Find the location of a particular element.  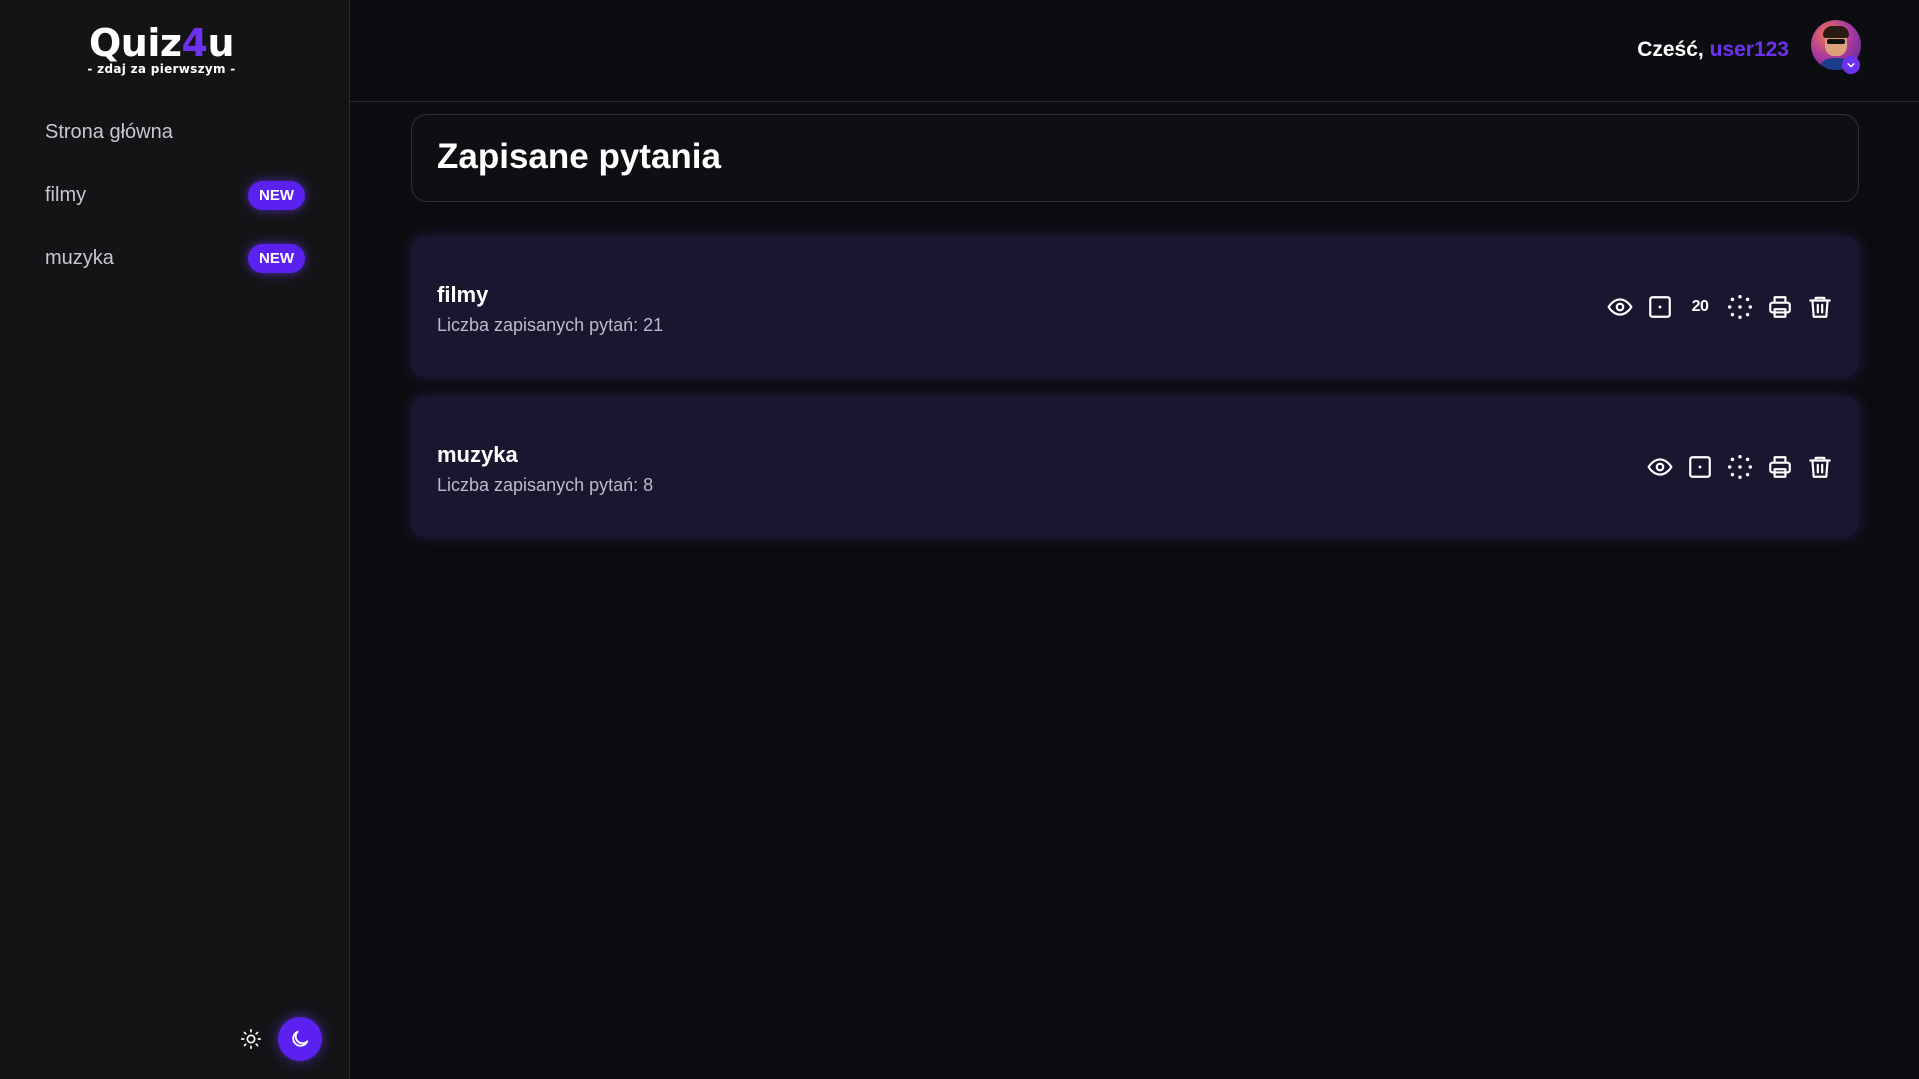

user-menu-toggle is located at coordinates (1851, 65).